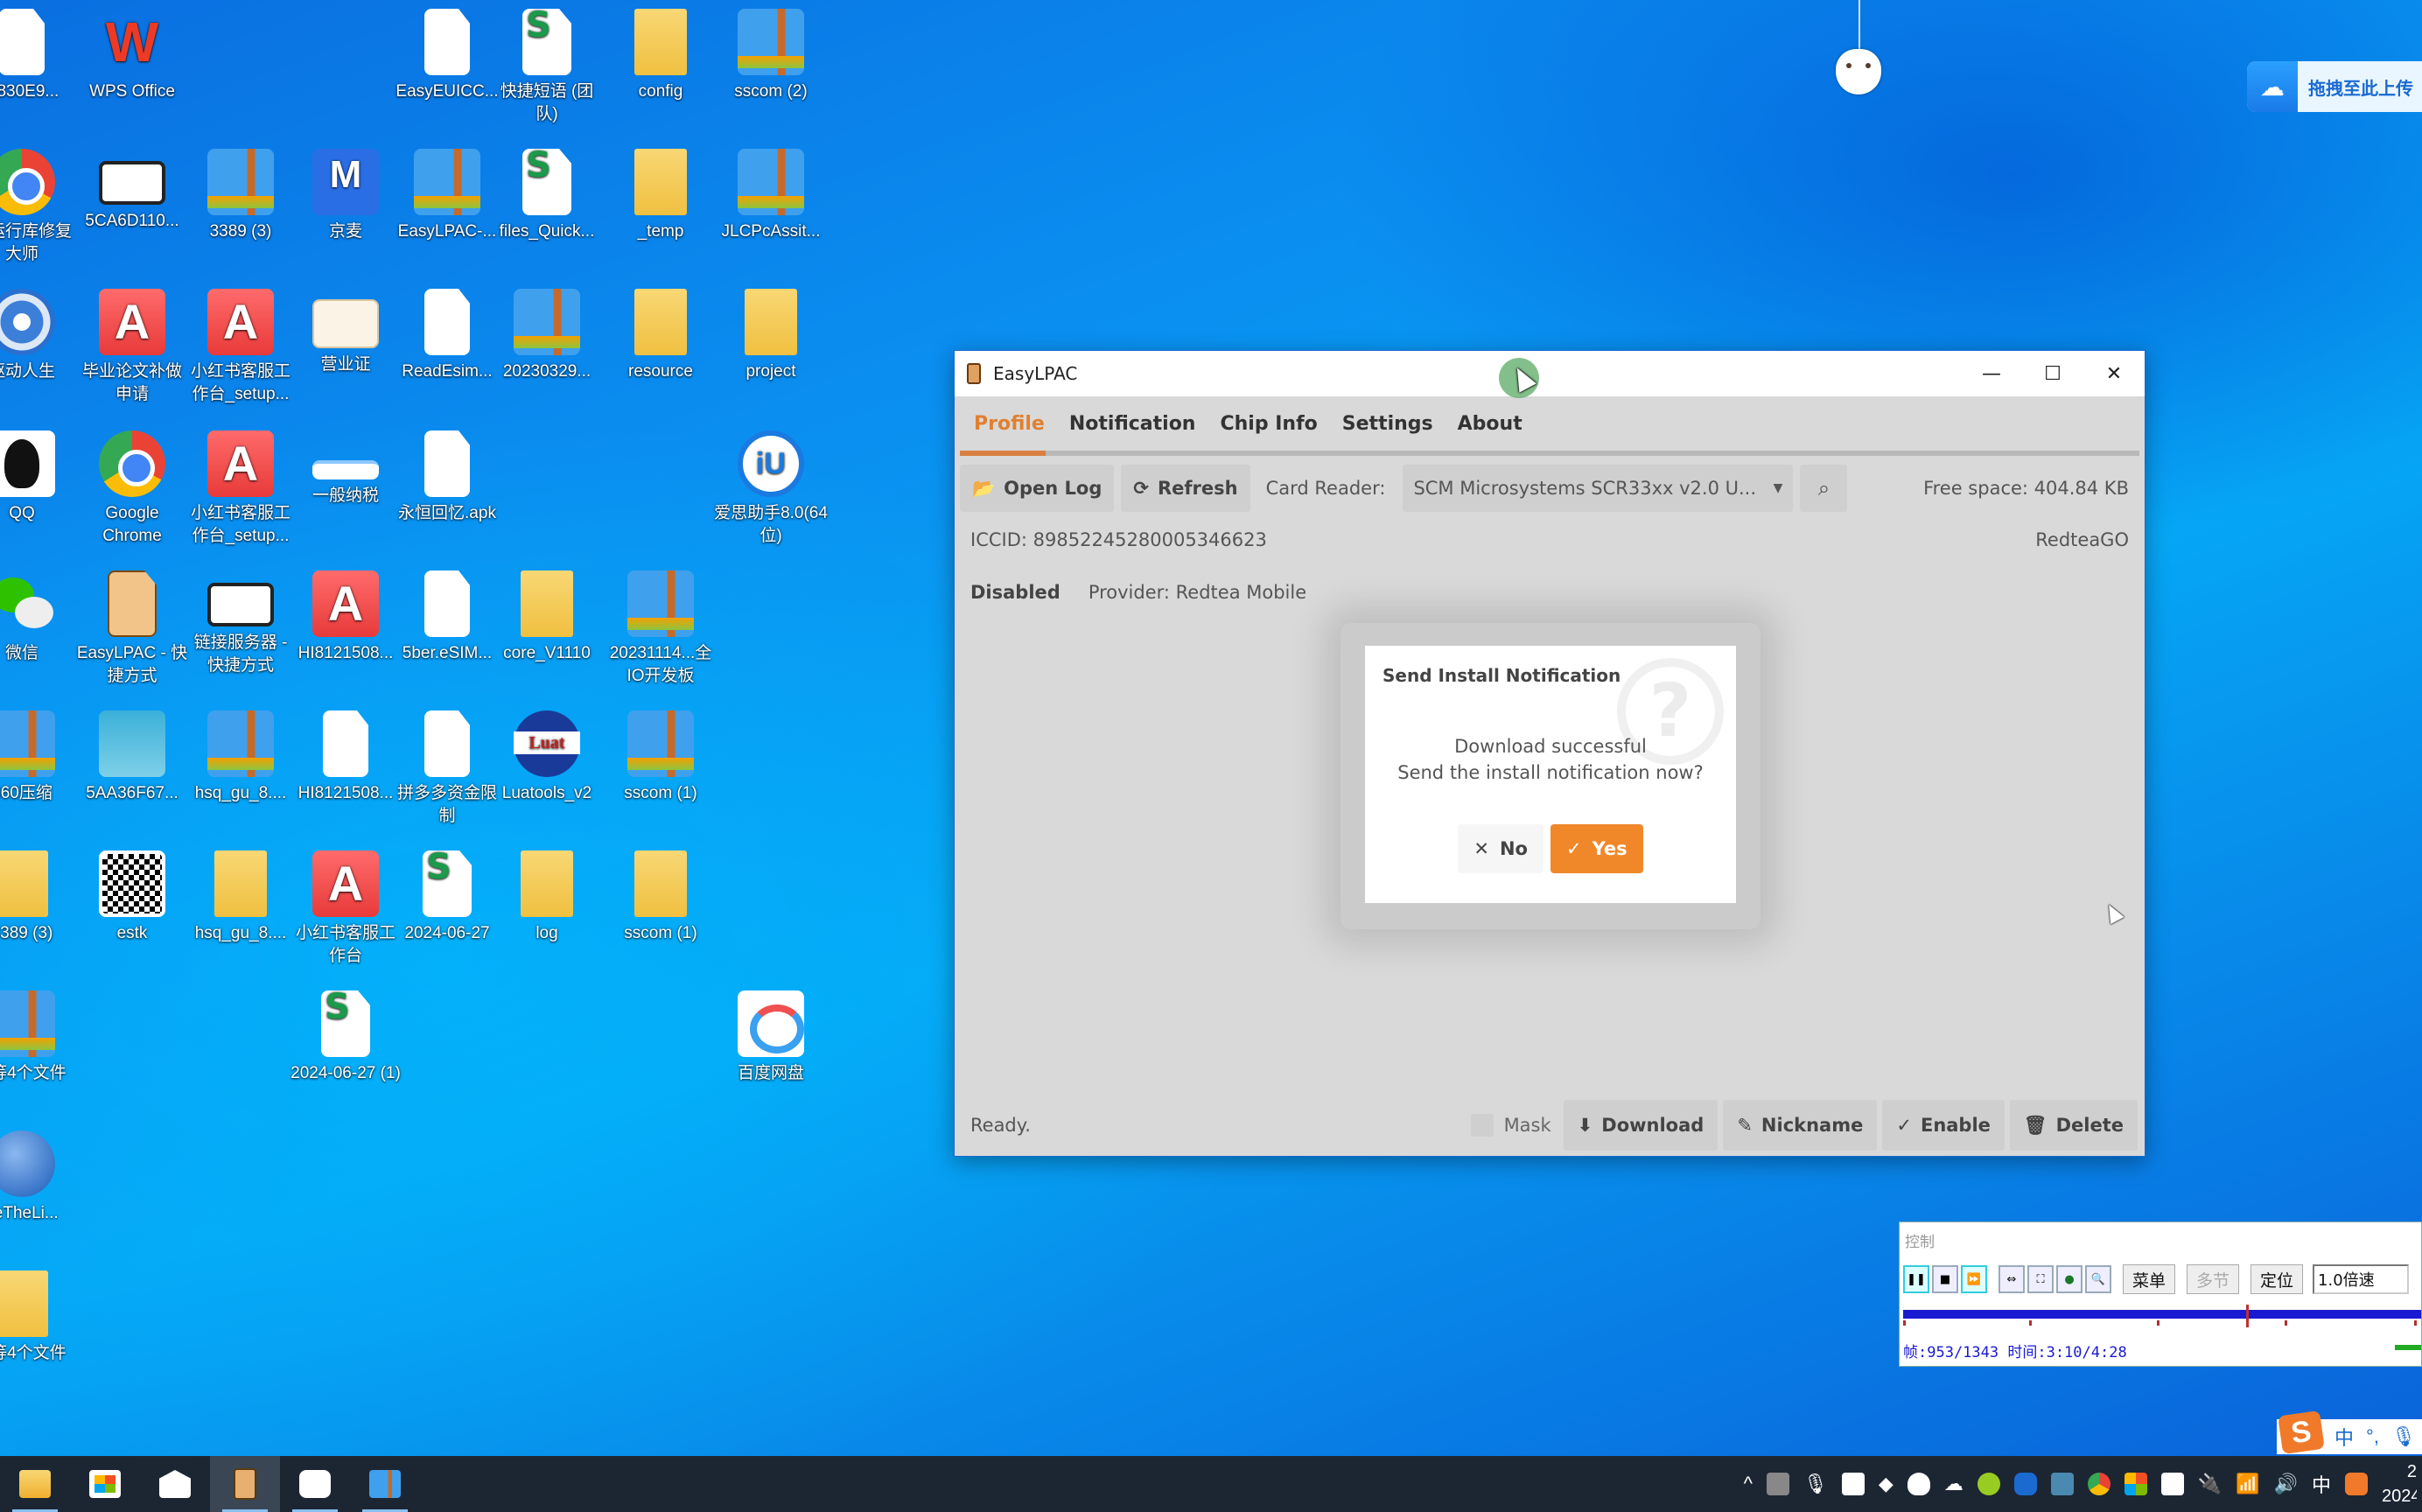  What do you see at coordinates (132, 629) in the screenshot?
I see `desktop-icon: EasyLPAC - 快捷方式` at bounding box center [132, 629].